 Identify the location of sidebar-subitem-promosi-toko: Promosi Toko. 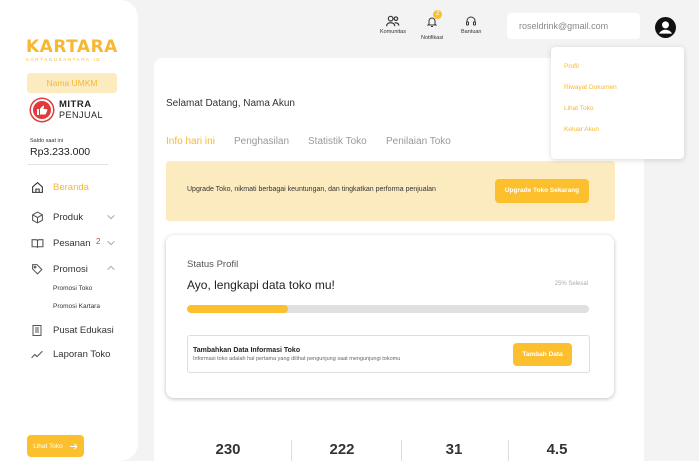
(72, 288).